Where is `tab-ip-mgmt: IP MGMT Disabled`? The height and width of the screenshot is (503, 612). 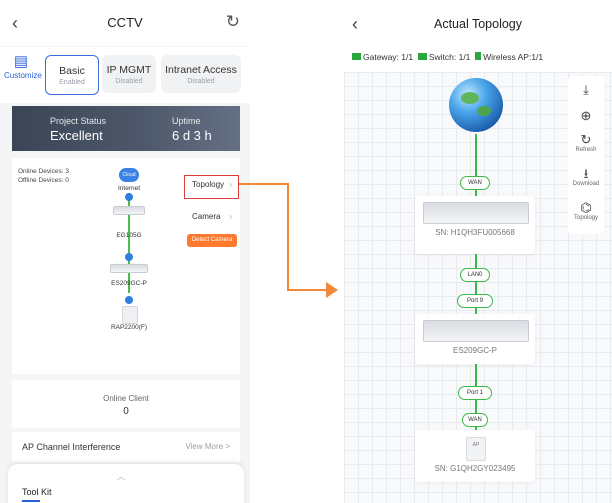
tab-ip-mgmt: IP MGMT Disabled is located at coordinates (129, 74).